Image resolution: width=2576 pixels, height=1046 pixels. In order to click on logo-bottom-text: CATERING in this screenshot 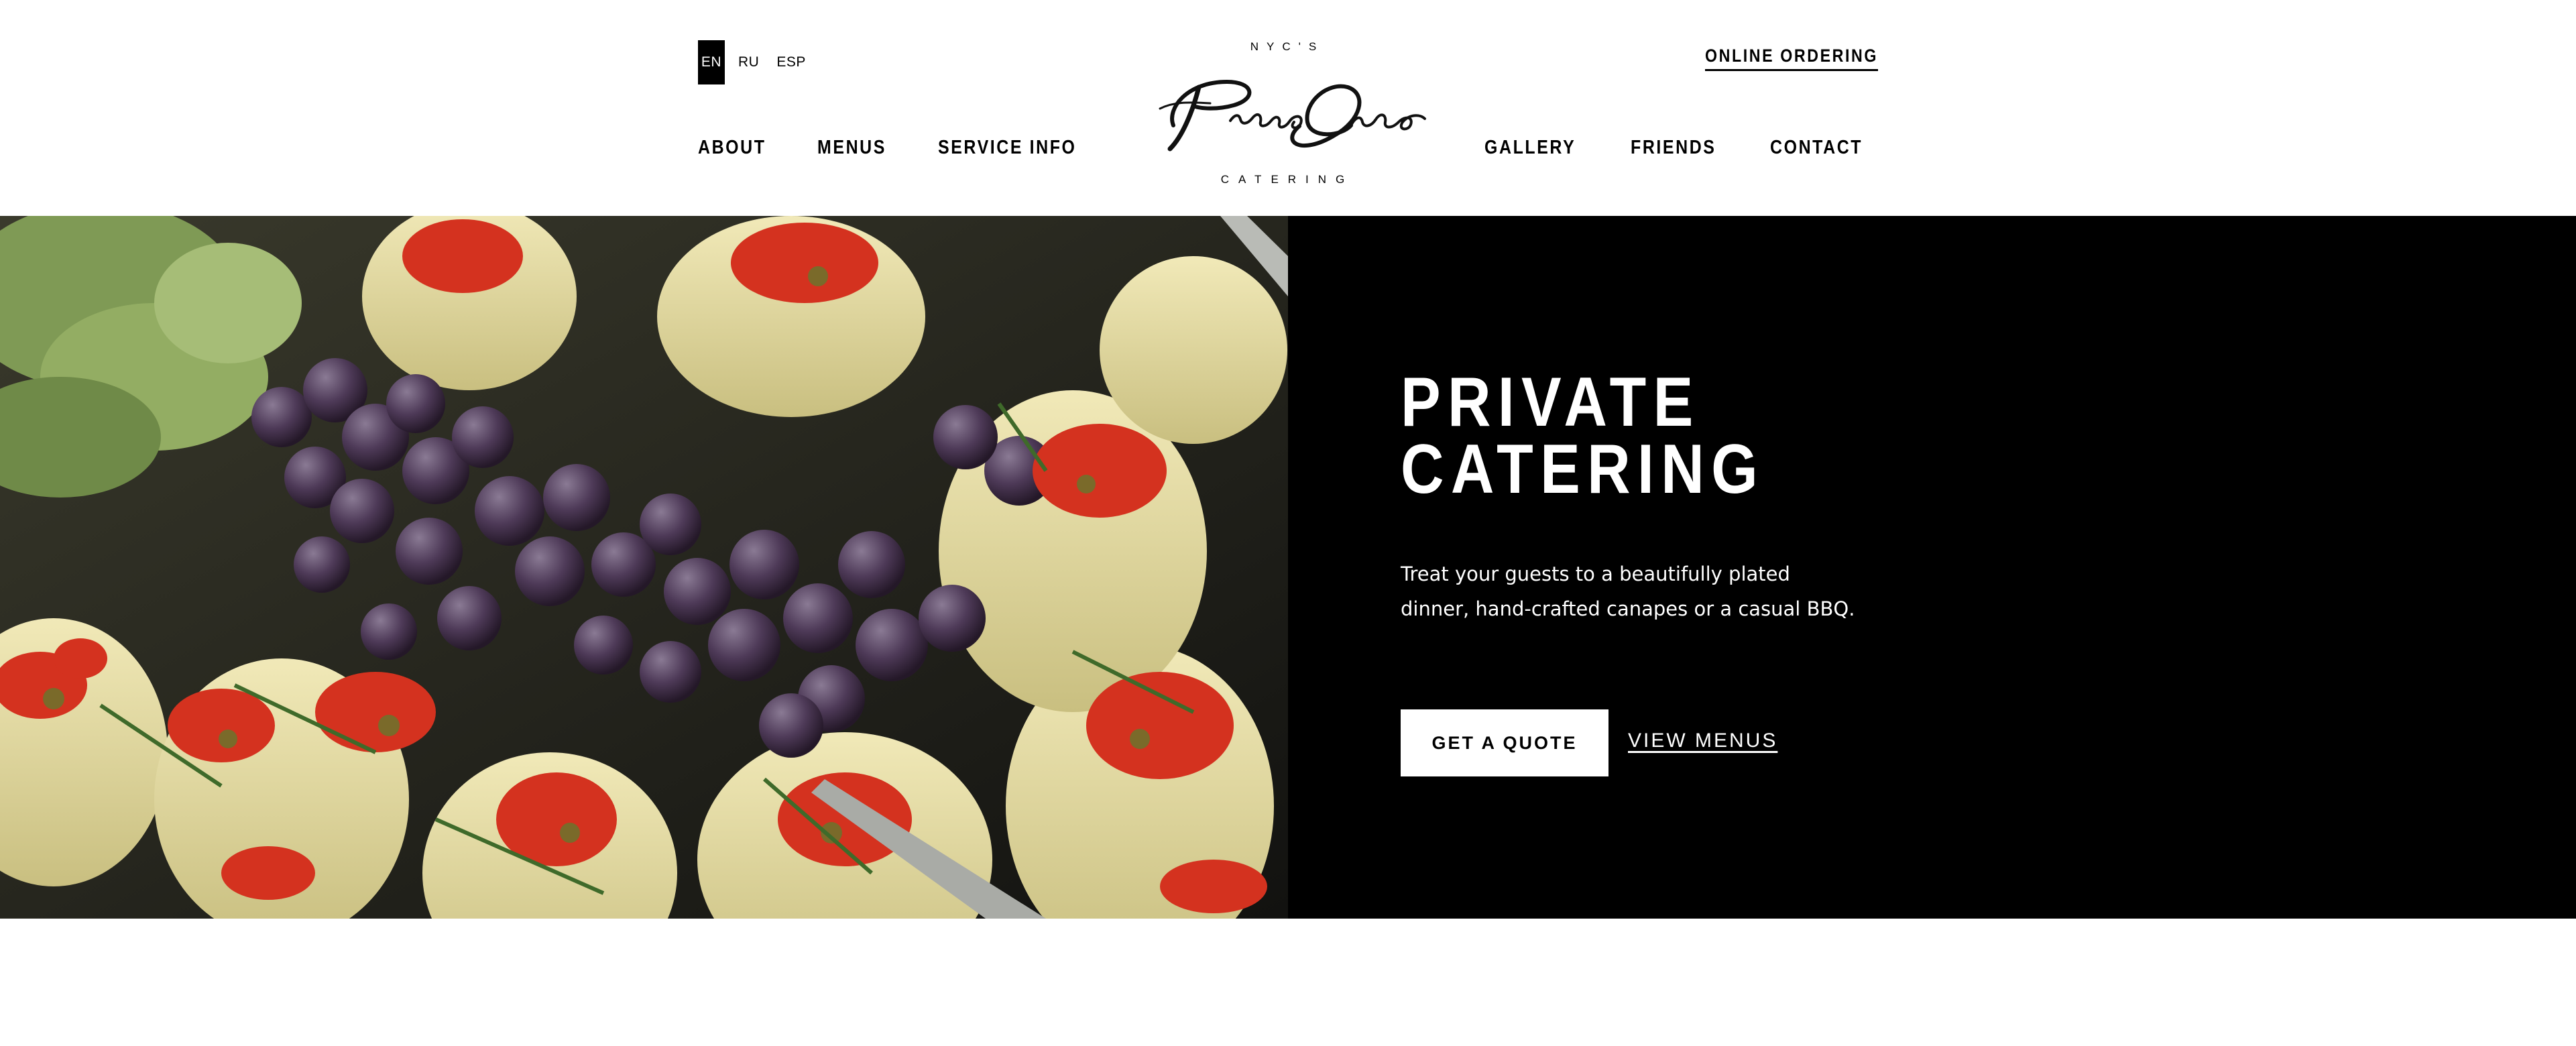, I will do `click(1287, 179)`.